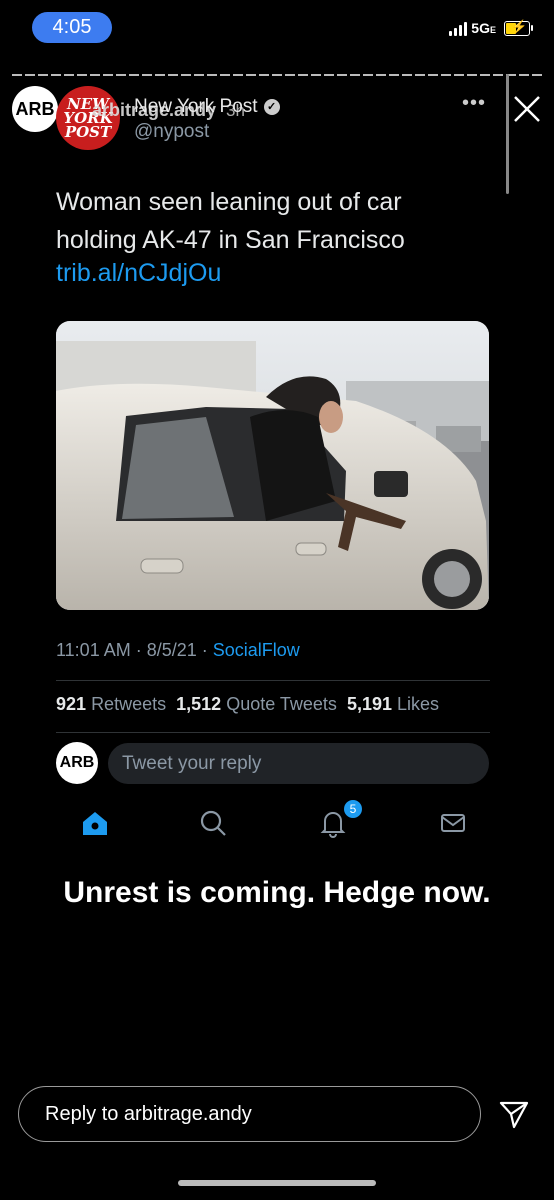  I want to click on home-indicator, so click(277, 1183).